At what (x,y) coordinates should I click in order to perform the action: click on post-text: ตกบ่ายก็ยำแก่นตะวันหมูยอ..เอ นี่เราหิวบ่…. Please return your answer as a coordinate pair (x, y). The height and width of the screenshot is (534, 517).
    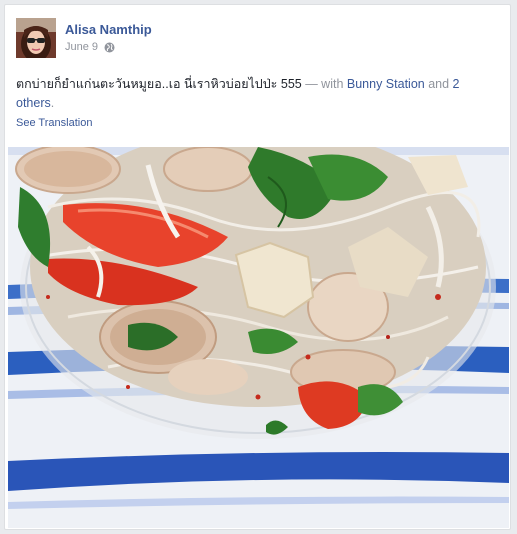
    Looking at the image, I should click on (251, 94).